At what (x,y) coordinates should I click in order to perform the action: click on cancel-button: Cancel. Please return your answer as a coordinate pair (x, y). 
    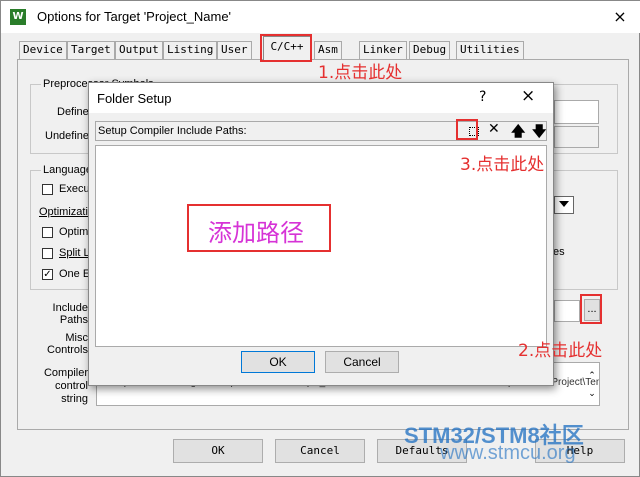
    Looking at the image, I should click on (320, 451).